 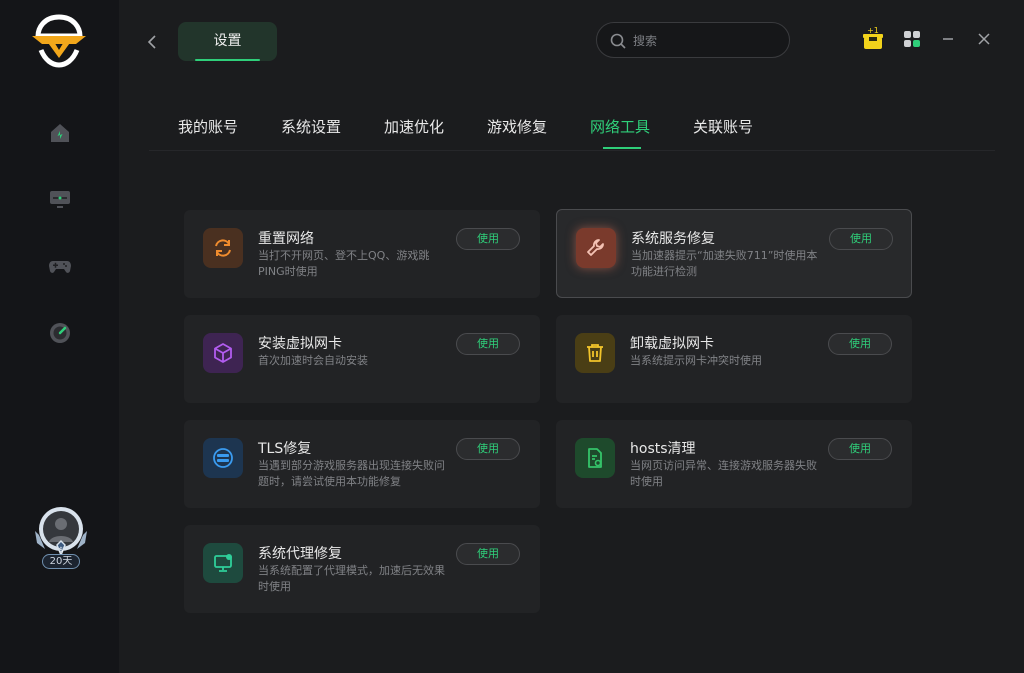 I want to click on minimize-icon, so click(x=948, y=39).